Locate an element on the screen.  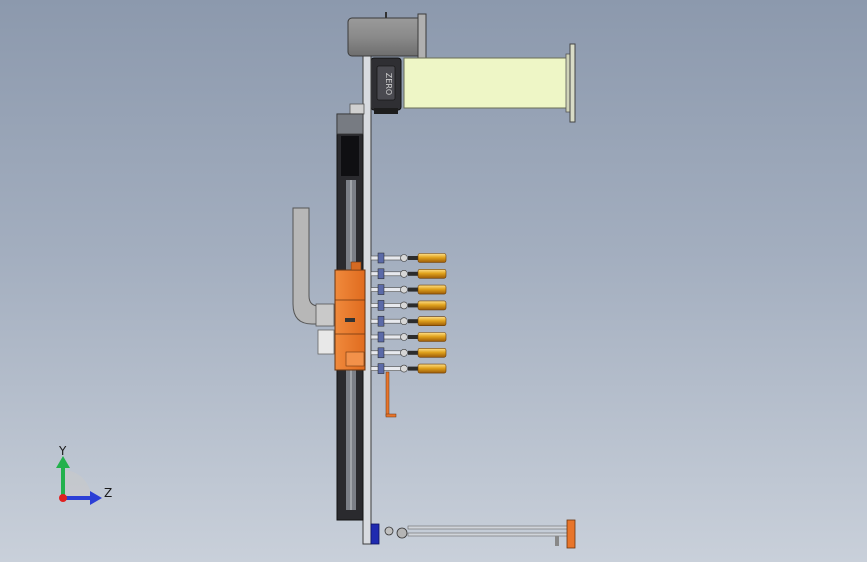
top-roll-drum is located at coordinates (387, 35).